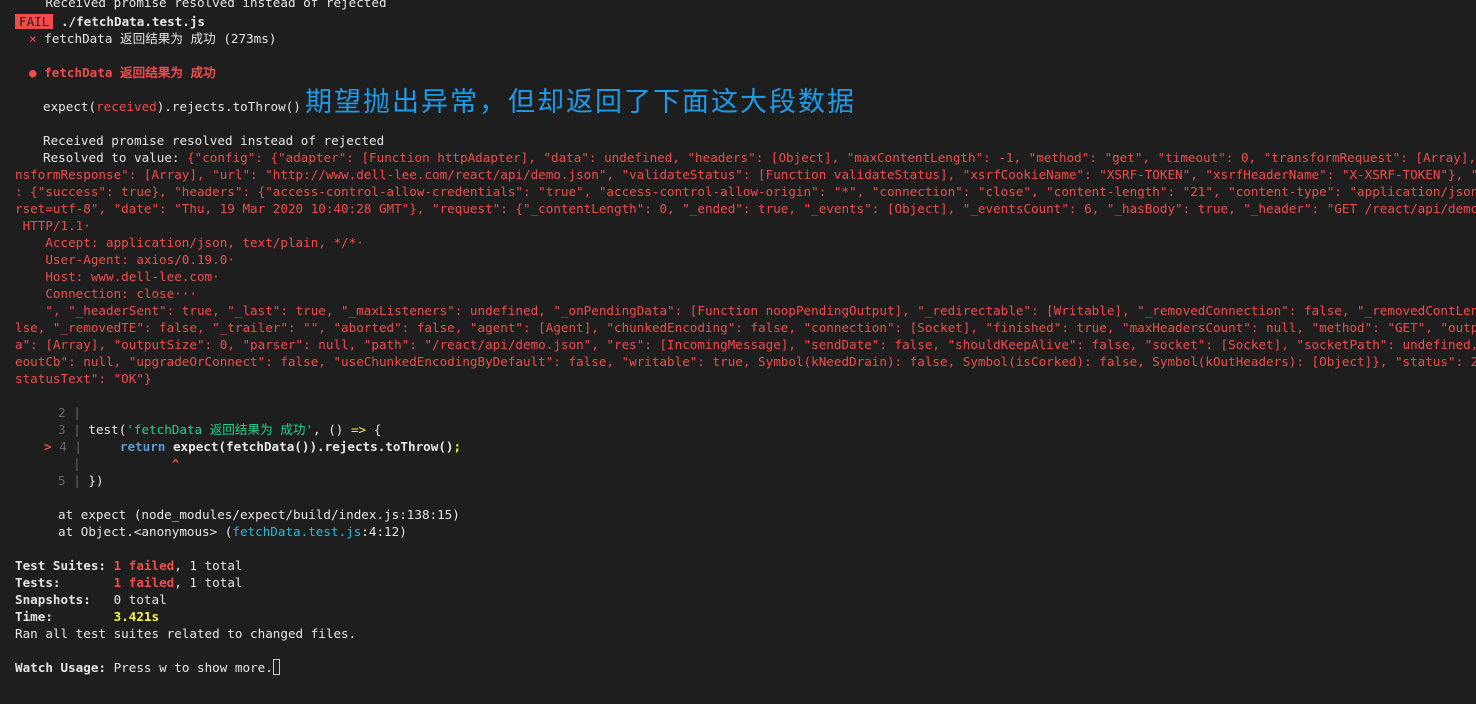 This screenshot has width=1476, height=704. Describe the element at coordinates (53, 225) in the screenshot. I see `resolved-value-line-4: HTTP/1.1·` at that location.